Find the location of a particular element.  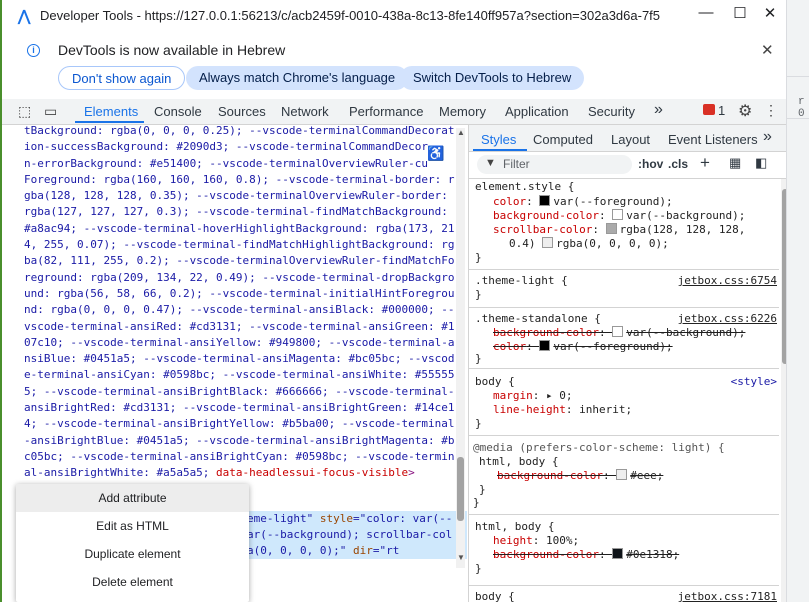

infobar-close-button: ✕ is located at coordinates (767, 50).